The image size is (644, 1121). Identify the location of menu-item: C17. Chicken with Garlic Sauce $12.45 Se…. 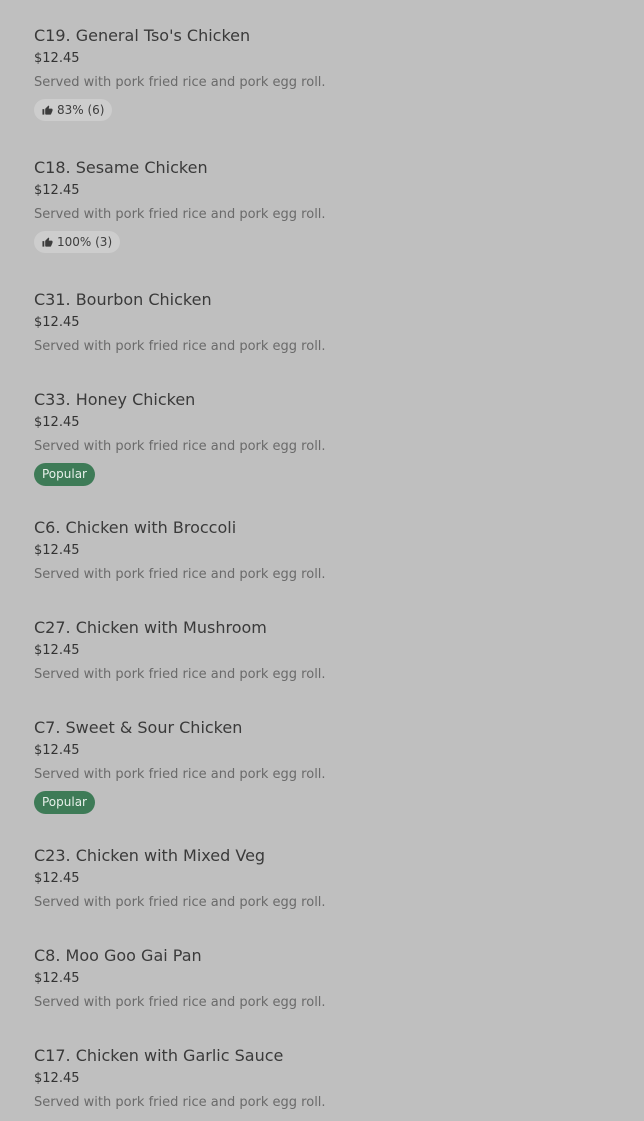
(322, 1078).